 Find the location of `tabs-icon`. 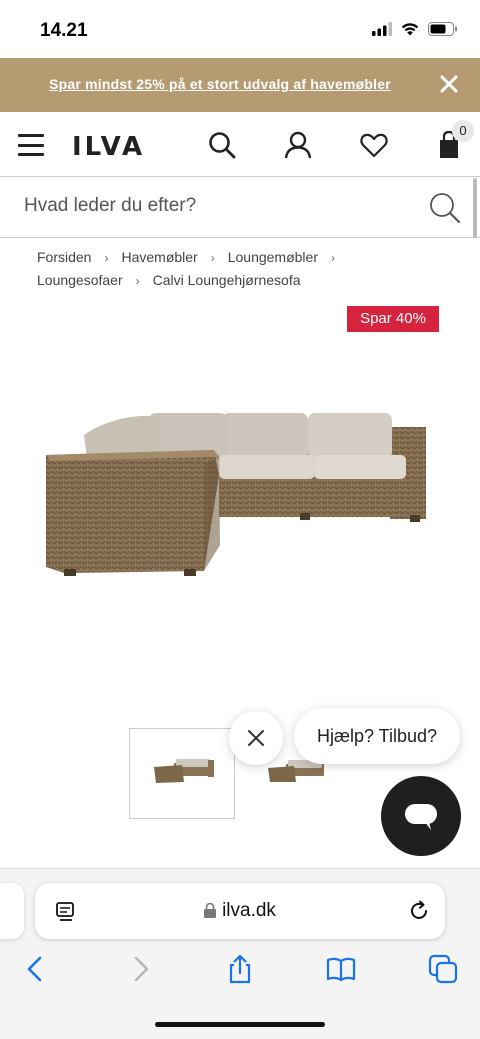

tabs-icon is located at coordinates (443, 969).